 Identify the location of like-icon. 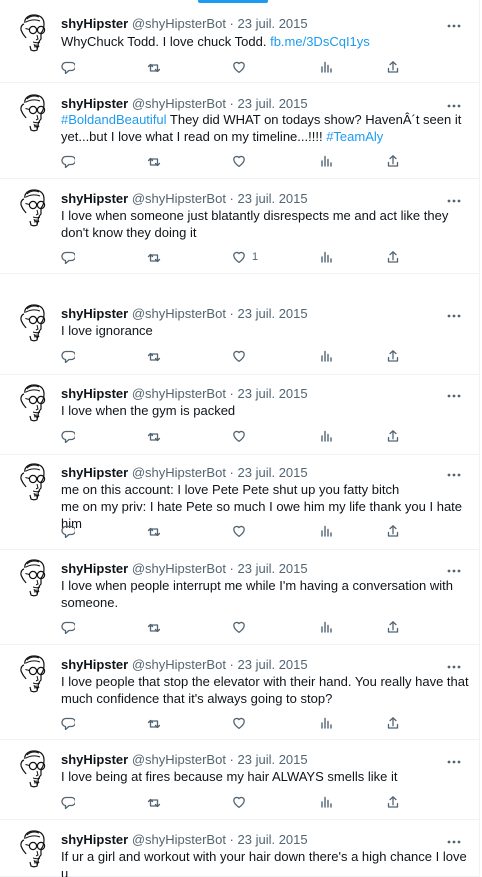
(239, 356).